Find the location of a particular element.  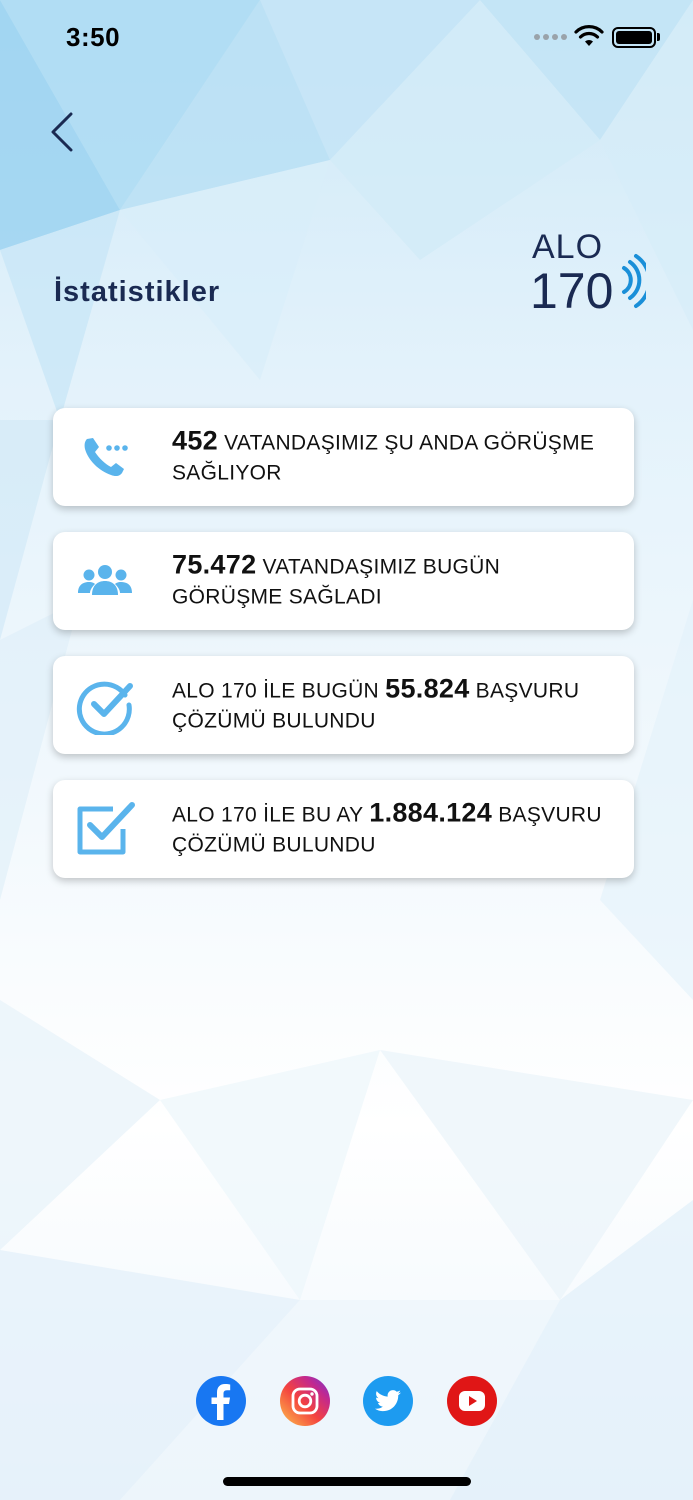

instagram-icon is located at coordinates (305, 1401).